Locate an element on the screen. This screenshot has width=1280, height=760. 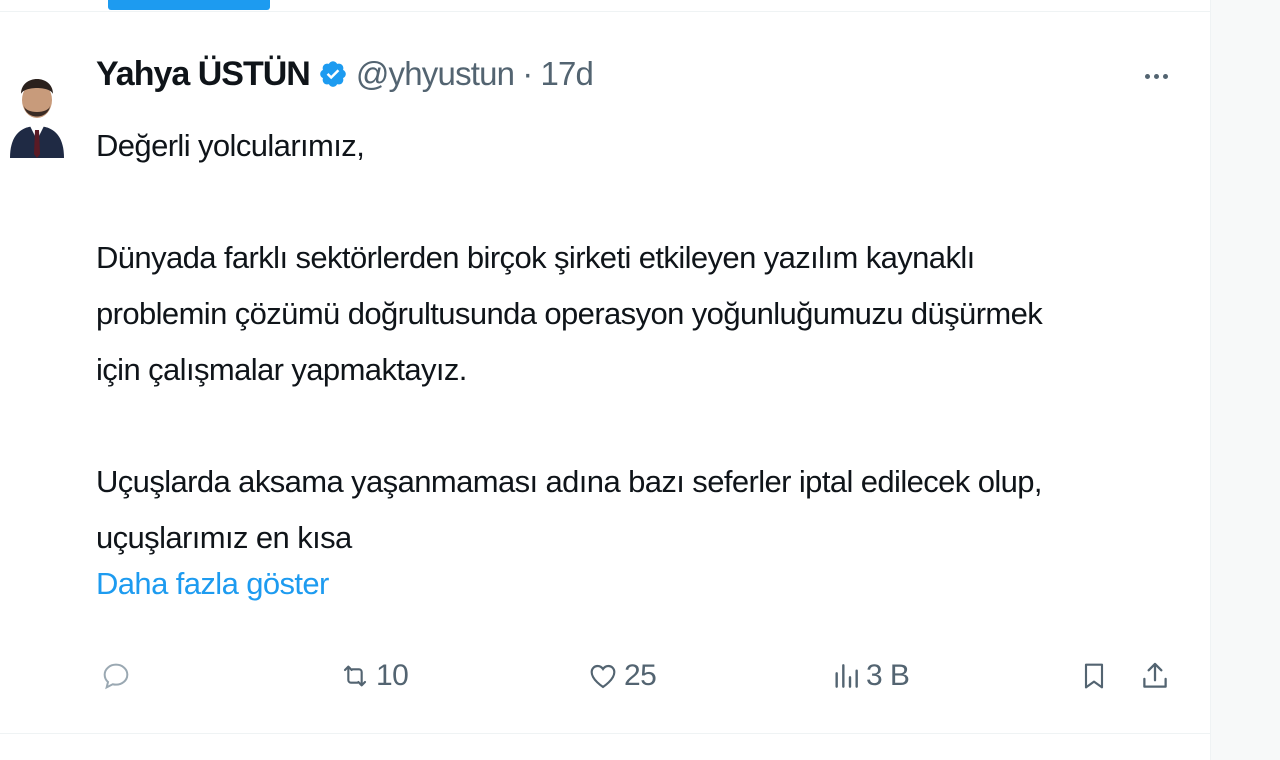
views-button: 3 B is located at coordinates (870, 676).